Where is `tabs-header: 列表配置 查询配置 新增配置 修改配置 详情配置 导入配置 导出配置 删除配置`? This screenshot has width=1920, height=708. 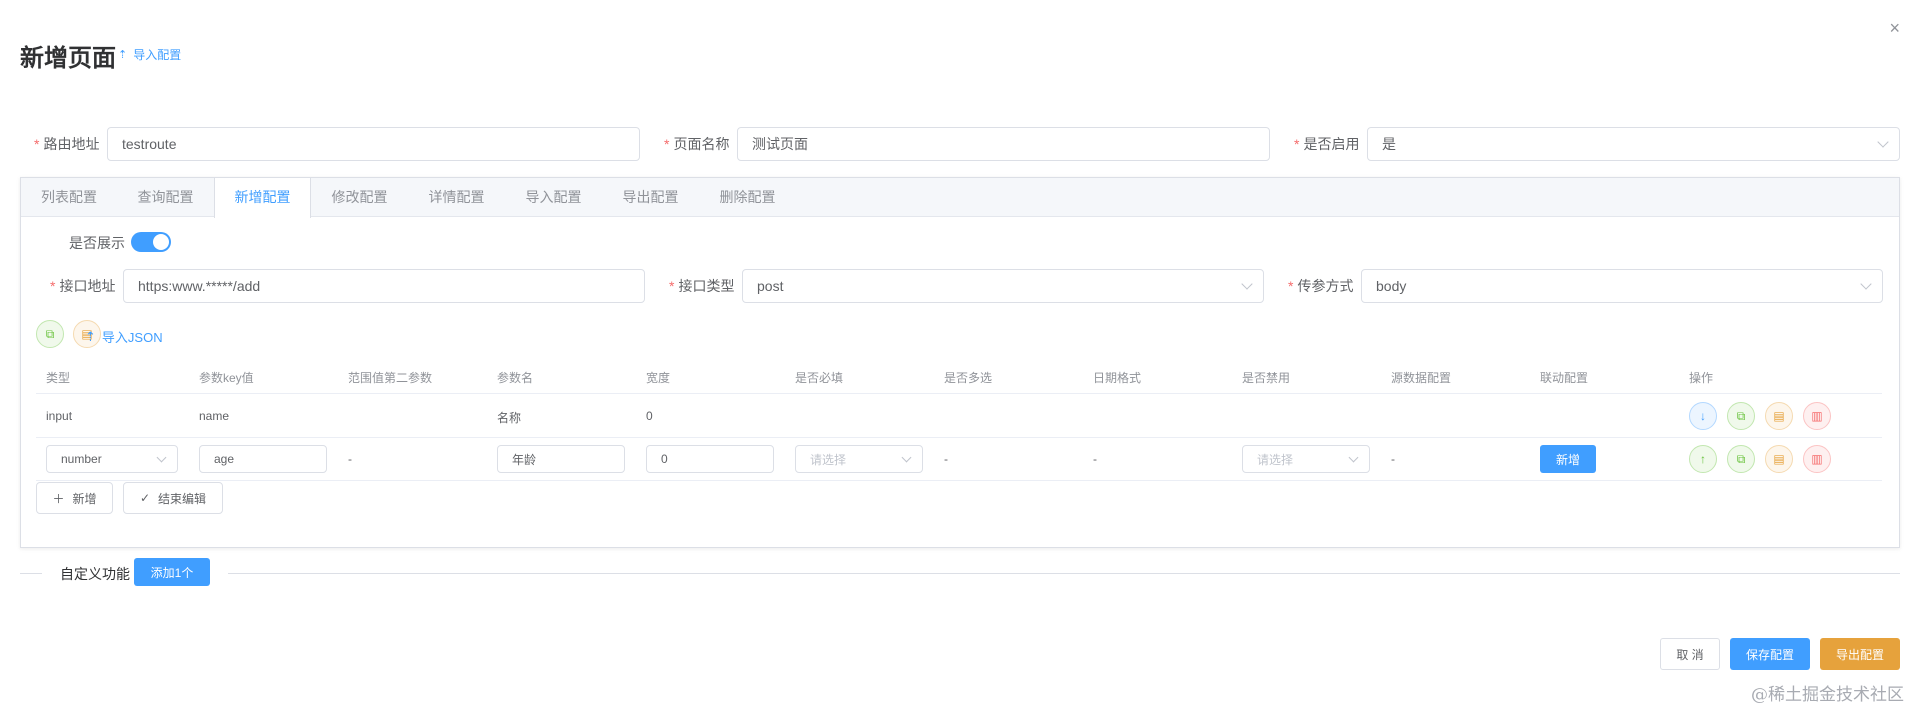
tabs-header: 列表配置 查询配置 新增配置 修改配置 详情配置 导入配置 导出配置 删除配置 is located at coordinates (960, 198).